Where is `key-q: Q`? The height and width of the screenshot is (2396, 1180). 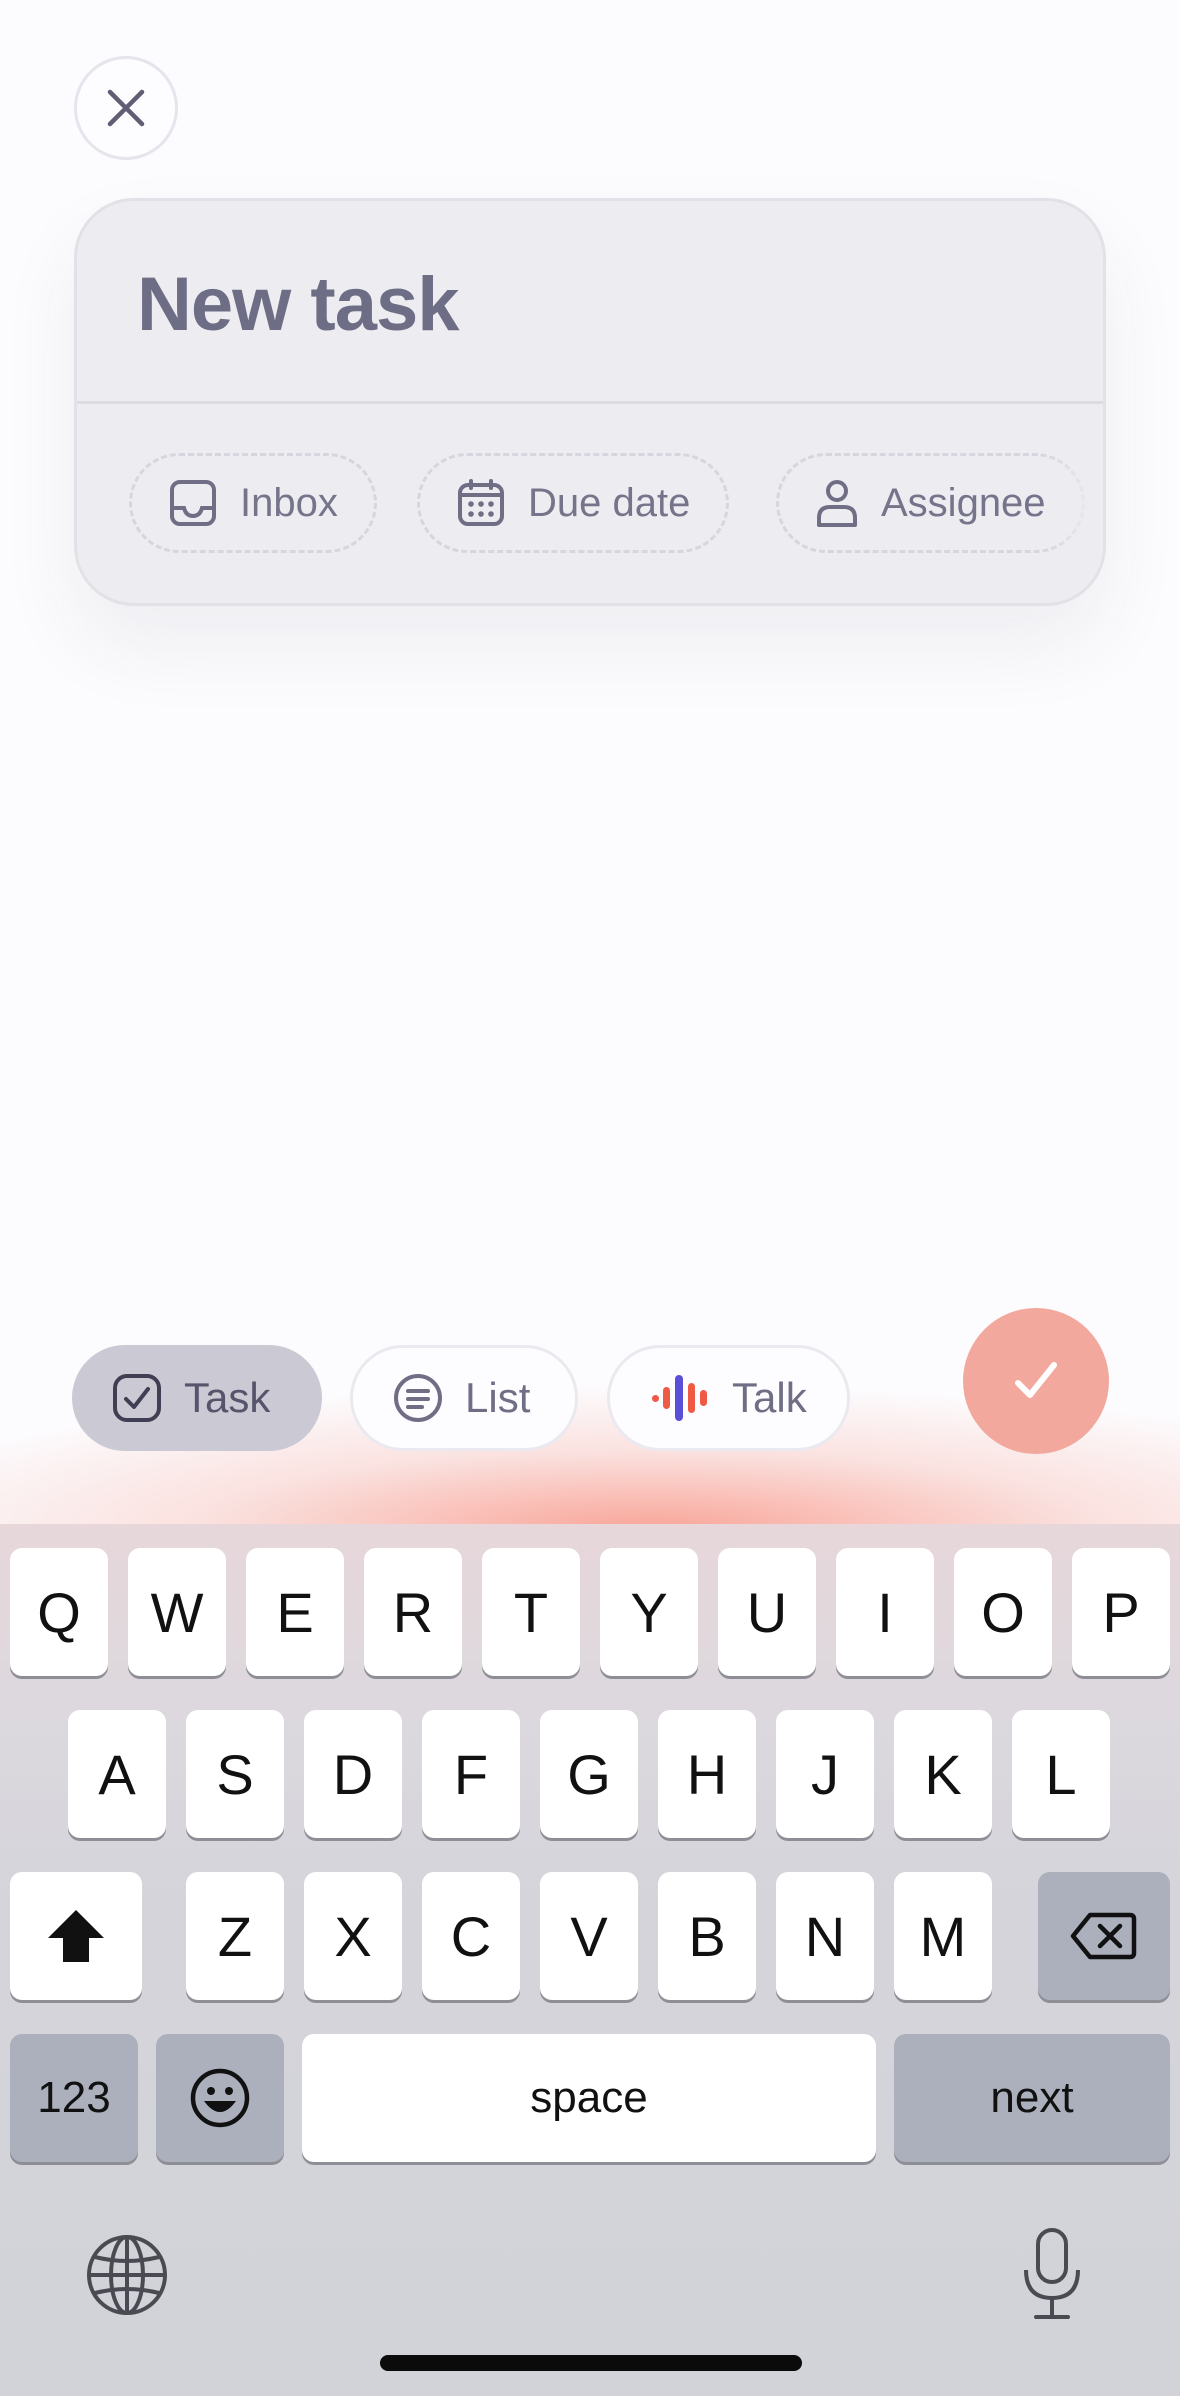 key-q: Q is located at coordinates (59, 1612).